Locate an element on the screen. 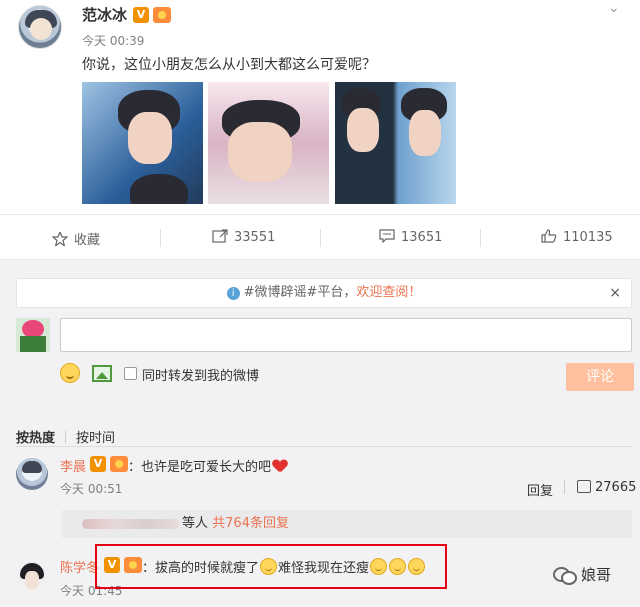 The width and height of the screenshot is (640, 607). author-badges: V is located at coordinates (152, 15).